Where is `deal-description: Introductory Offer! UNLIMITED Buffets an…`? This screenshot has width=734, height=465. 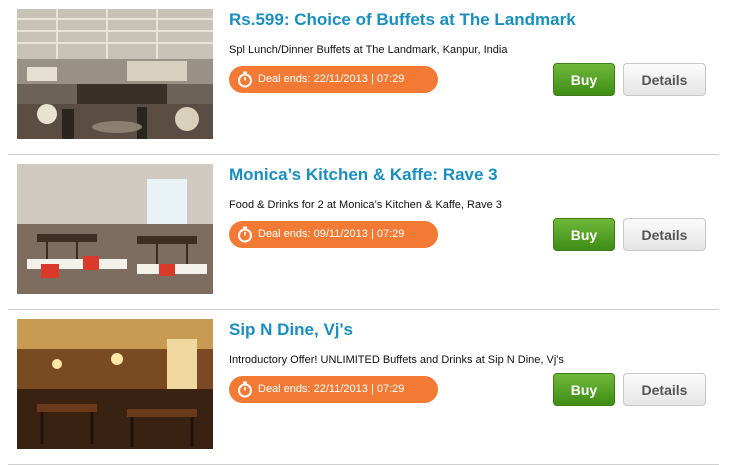 deal-description: Introductory Offer! UNLIMITED Buffets an… is located at coordinates (396, 360).